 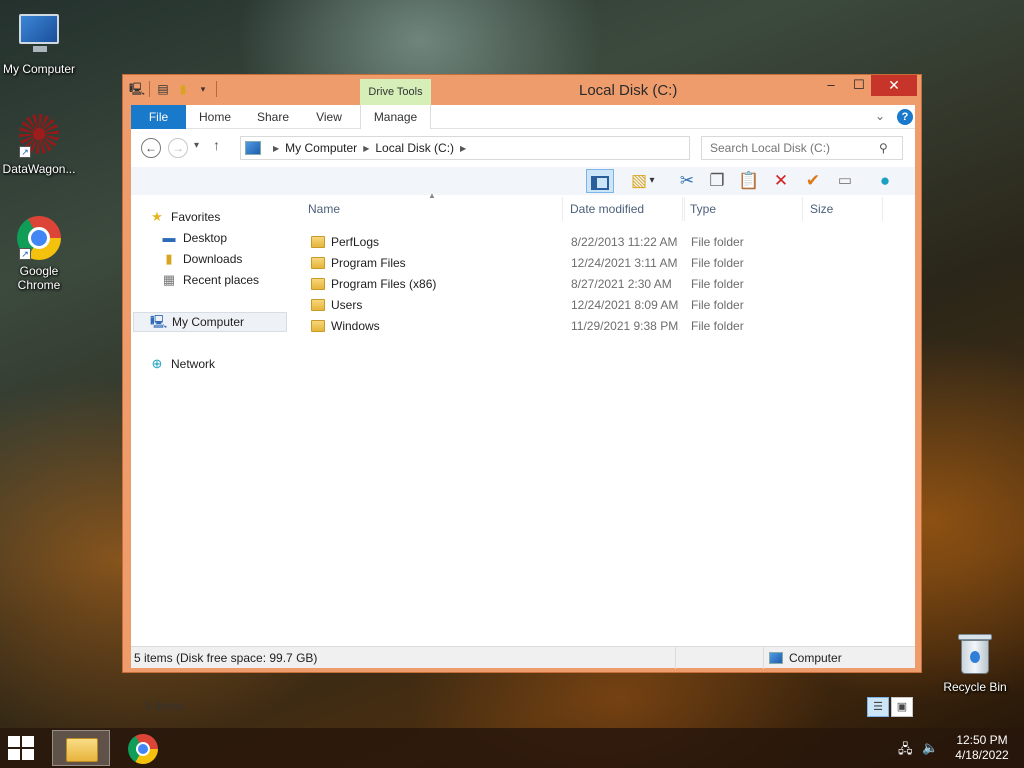 I want to click on tab-share: Share, so click(x=273, y=117).